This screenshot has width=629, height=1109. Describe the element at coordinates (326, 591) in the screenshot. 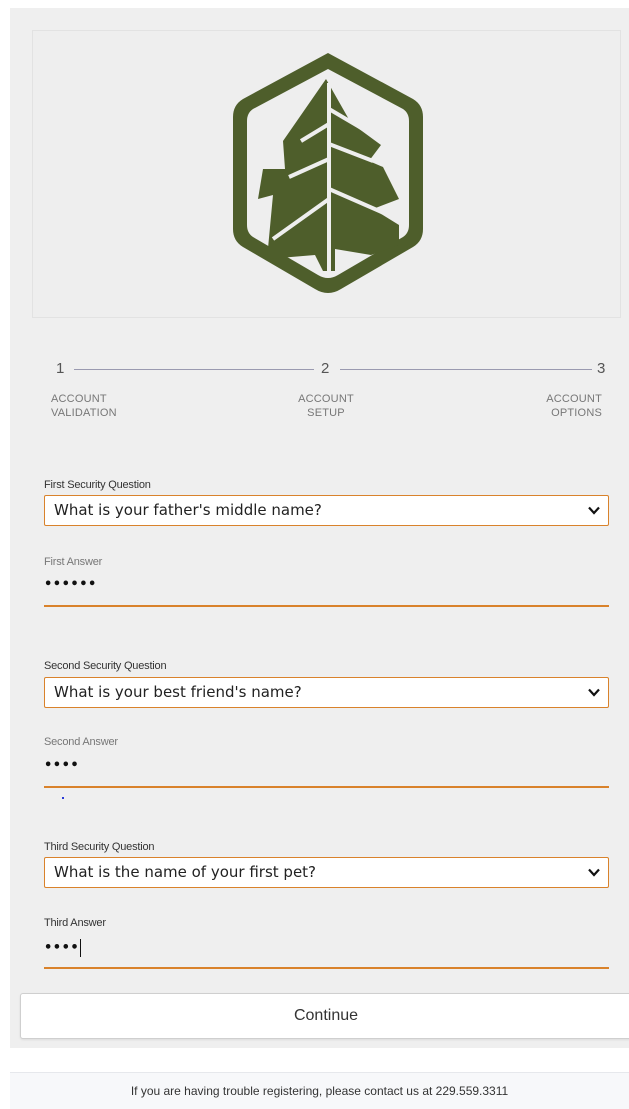

I see `first-answer-field: ••••••` at that location.